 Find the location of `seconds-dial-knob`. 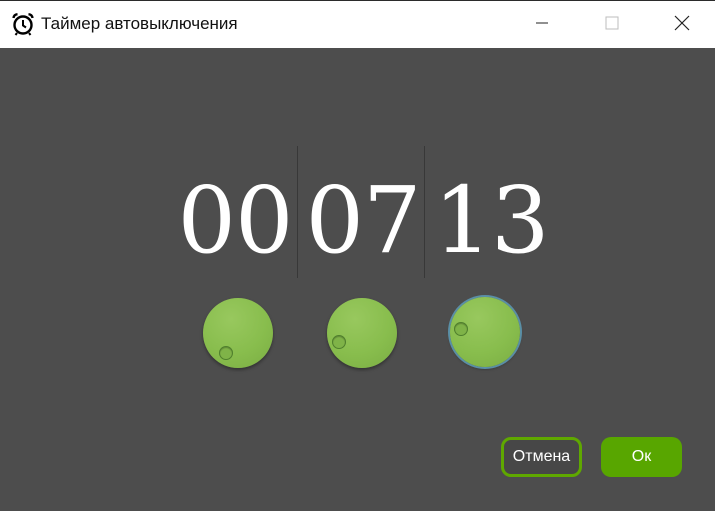

seconds-dial-knob is located at coordinates (461, 329).